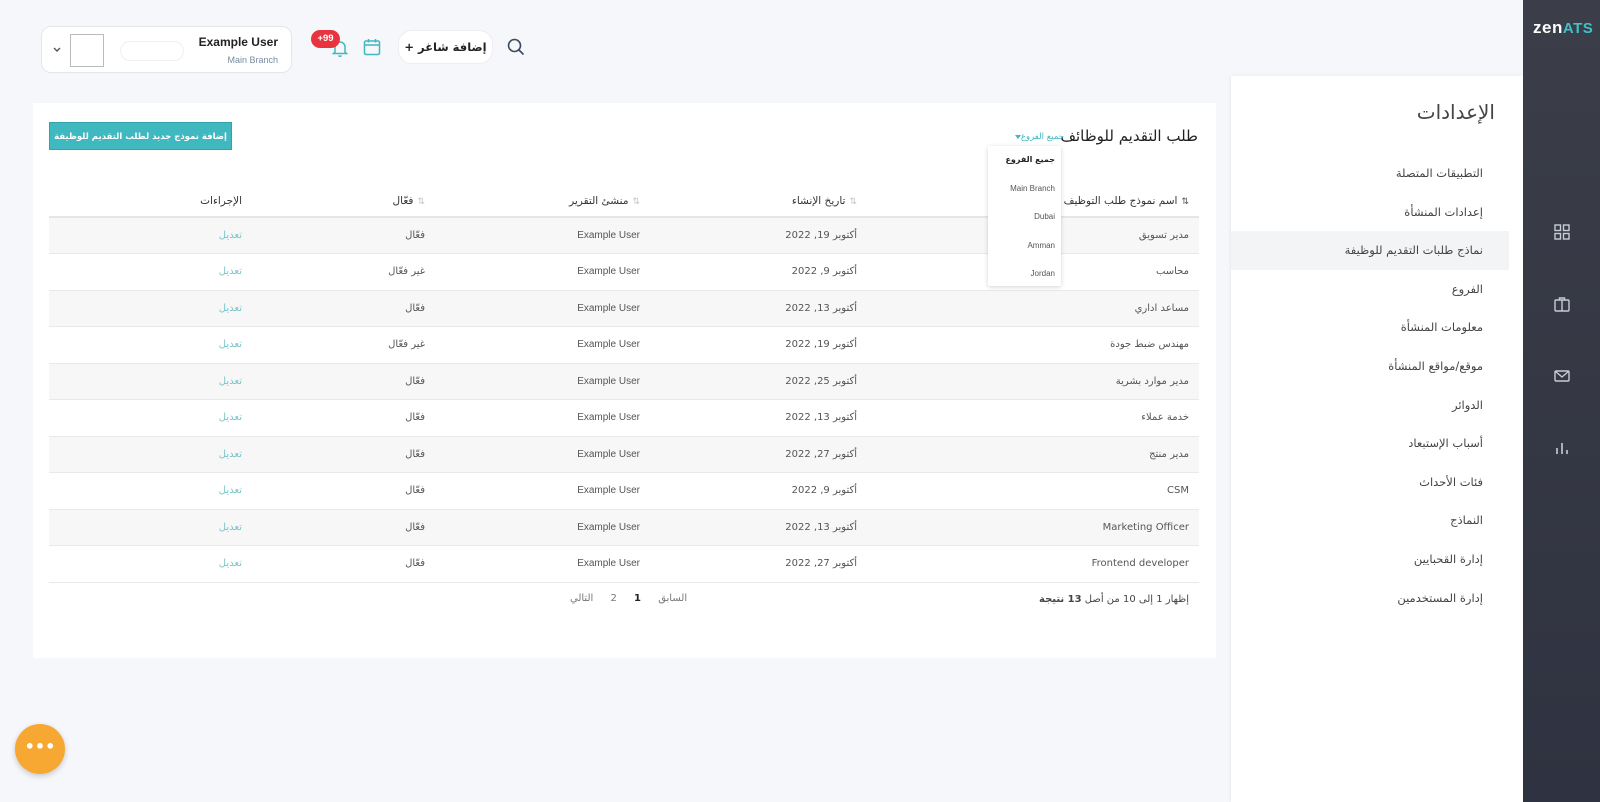  Describe the element at coordinates (87, 50) in the screenshot. I see `avatar` at that location.